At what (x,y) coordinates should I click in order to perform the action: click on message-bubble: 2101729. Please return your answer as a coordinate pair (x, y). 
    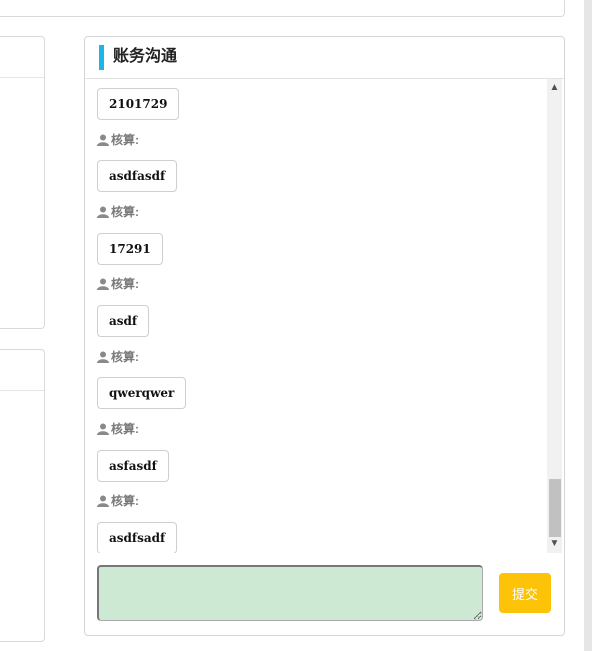
    Looking at the image, I should click on (138, 104).